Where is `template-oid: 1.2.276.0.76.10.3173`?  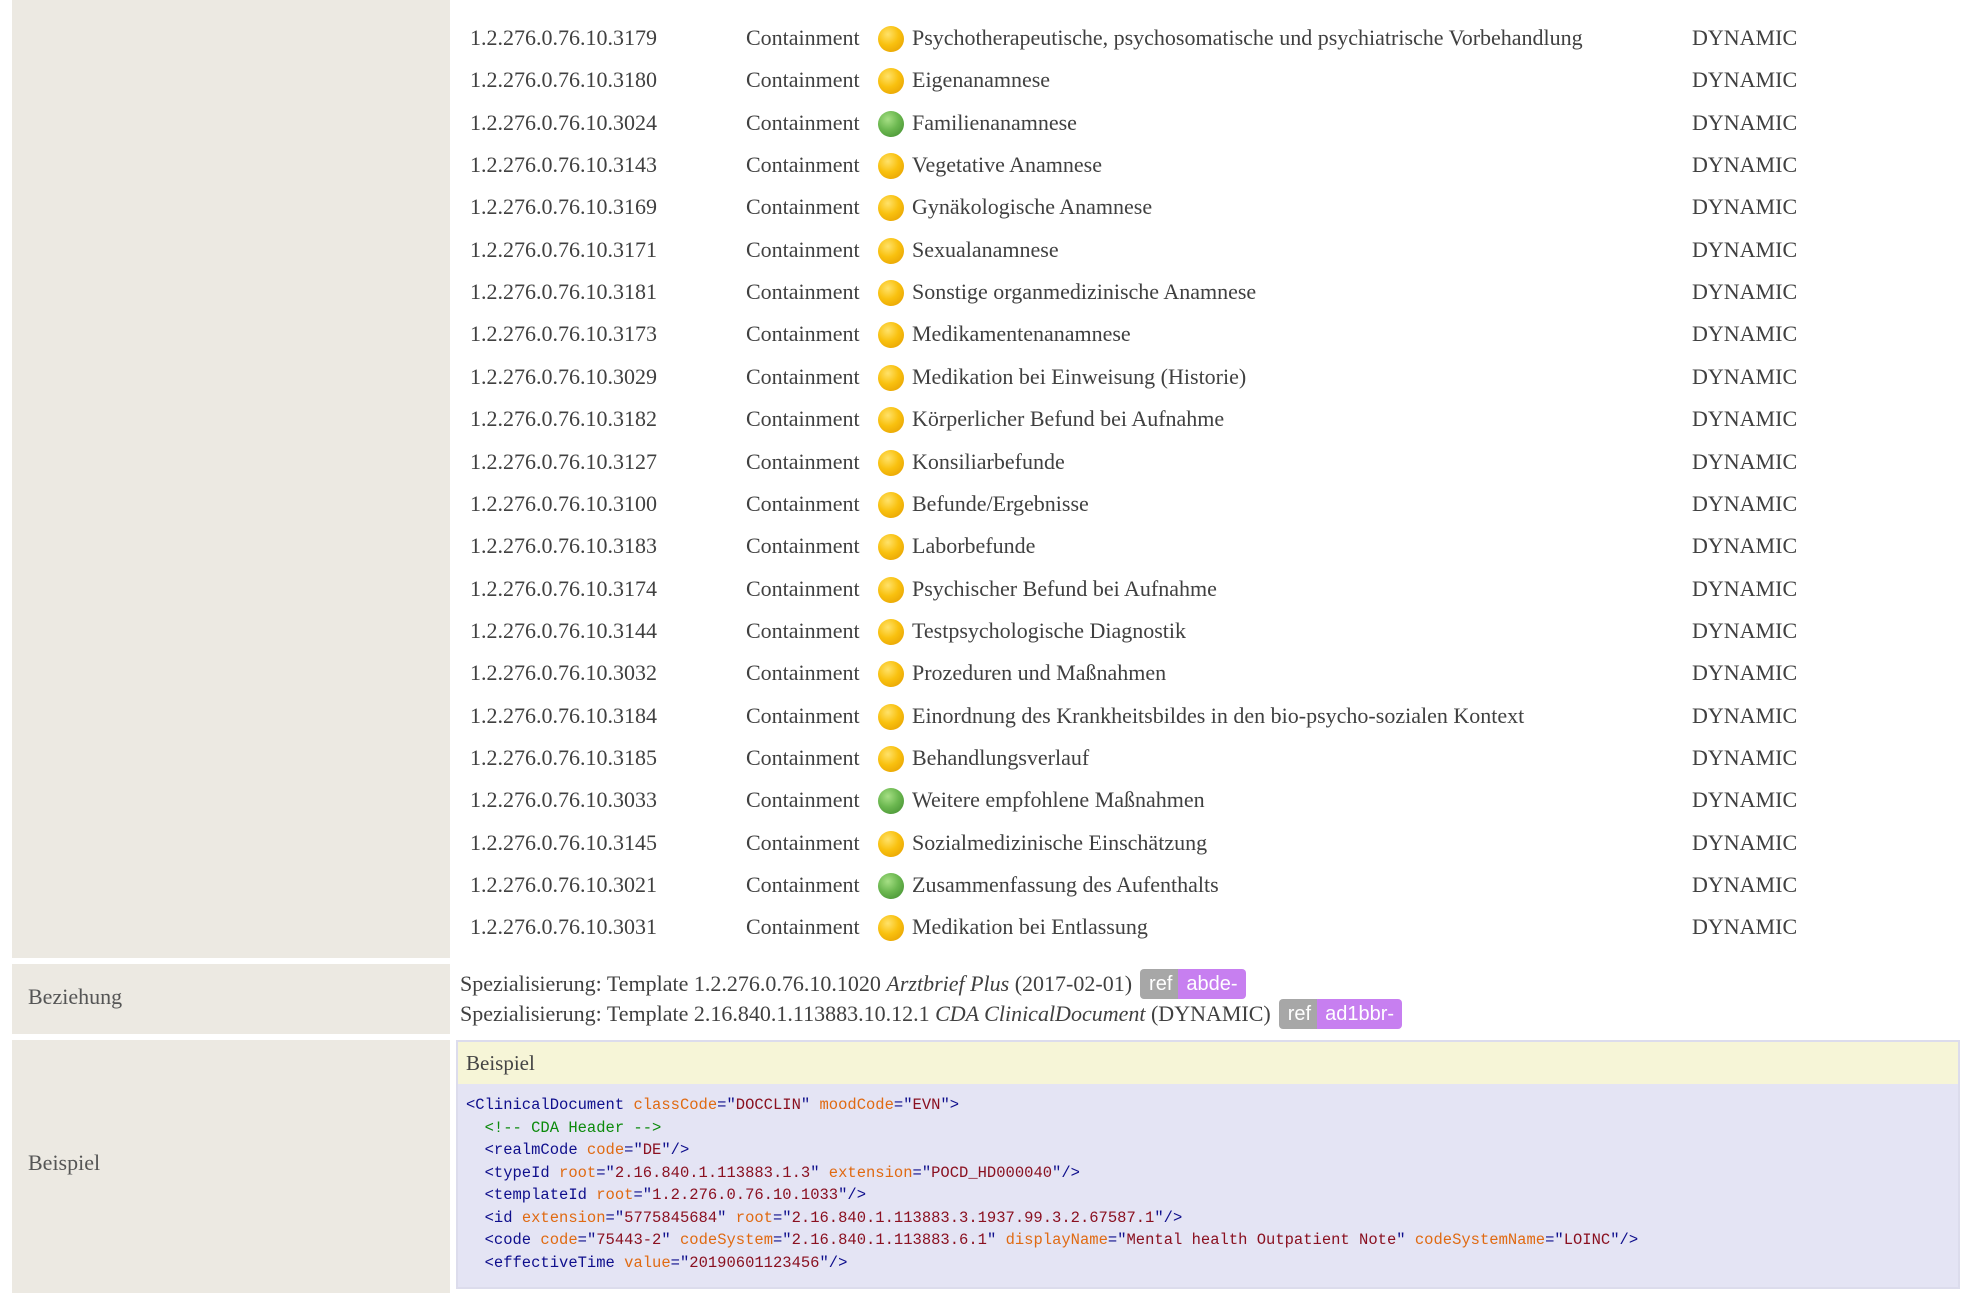 template-oid: 1.2.276.0.76.10.3173 is located at coordinates (600, 334).